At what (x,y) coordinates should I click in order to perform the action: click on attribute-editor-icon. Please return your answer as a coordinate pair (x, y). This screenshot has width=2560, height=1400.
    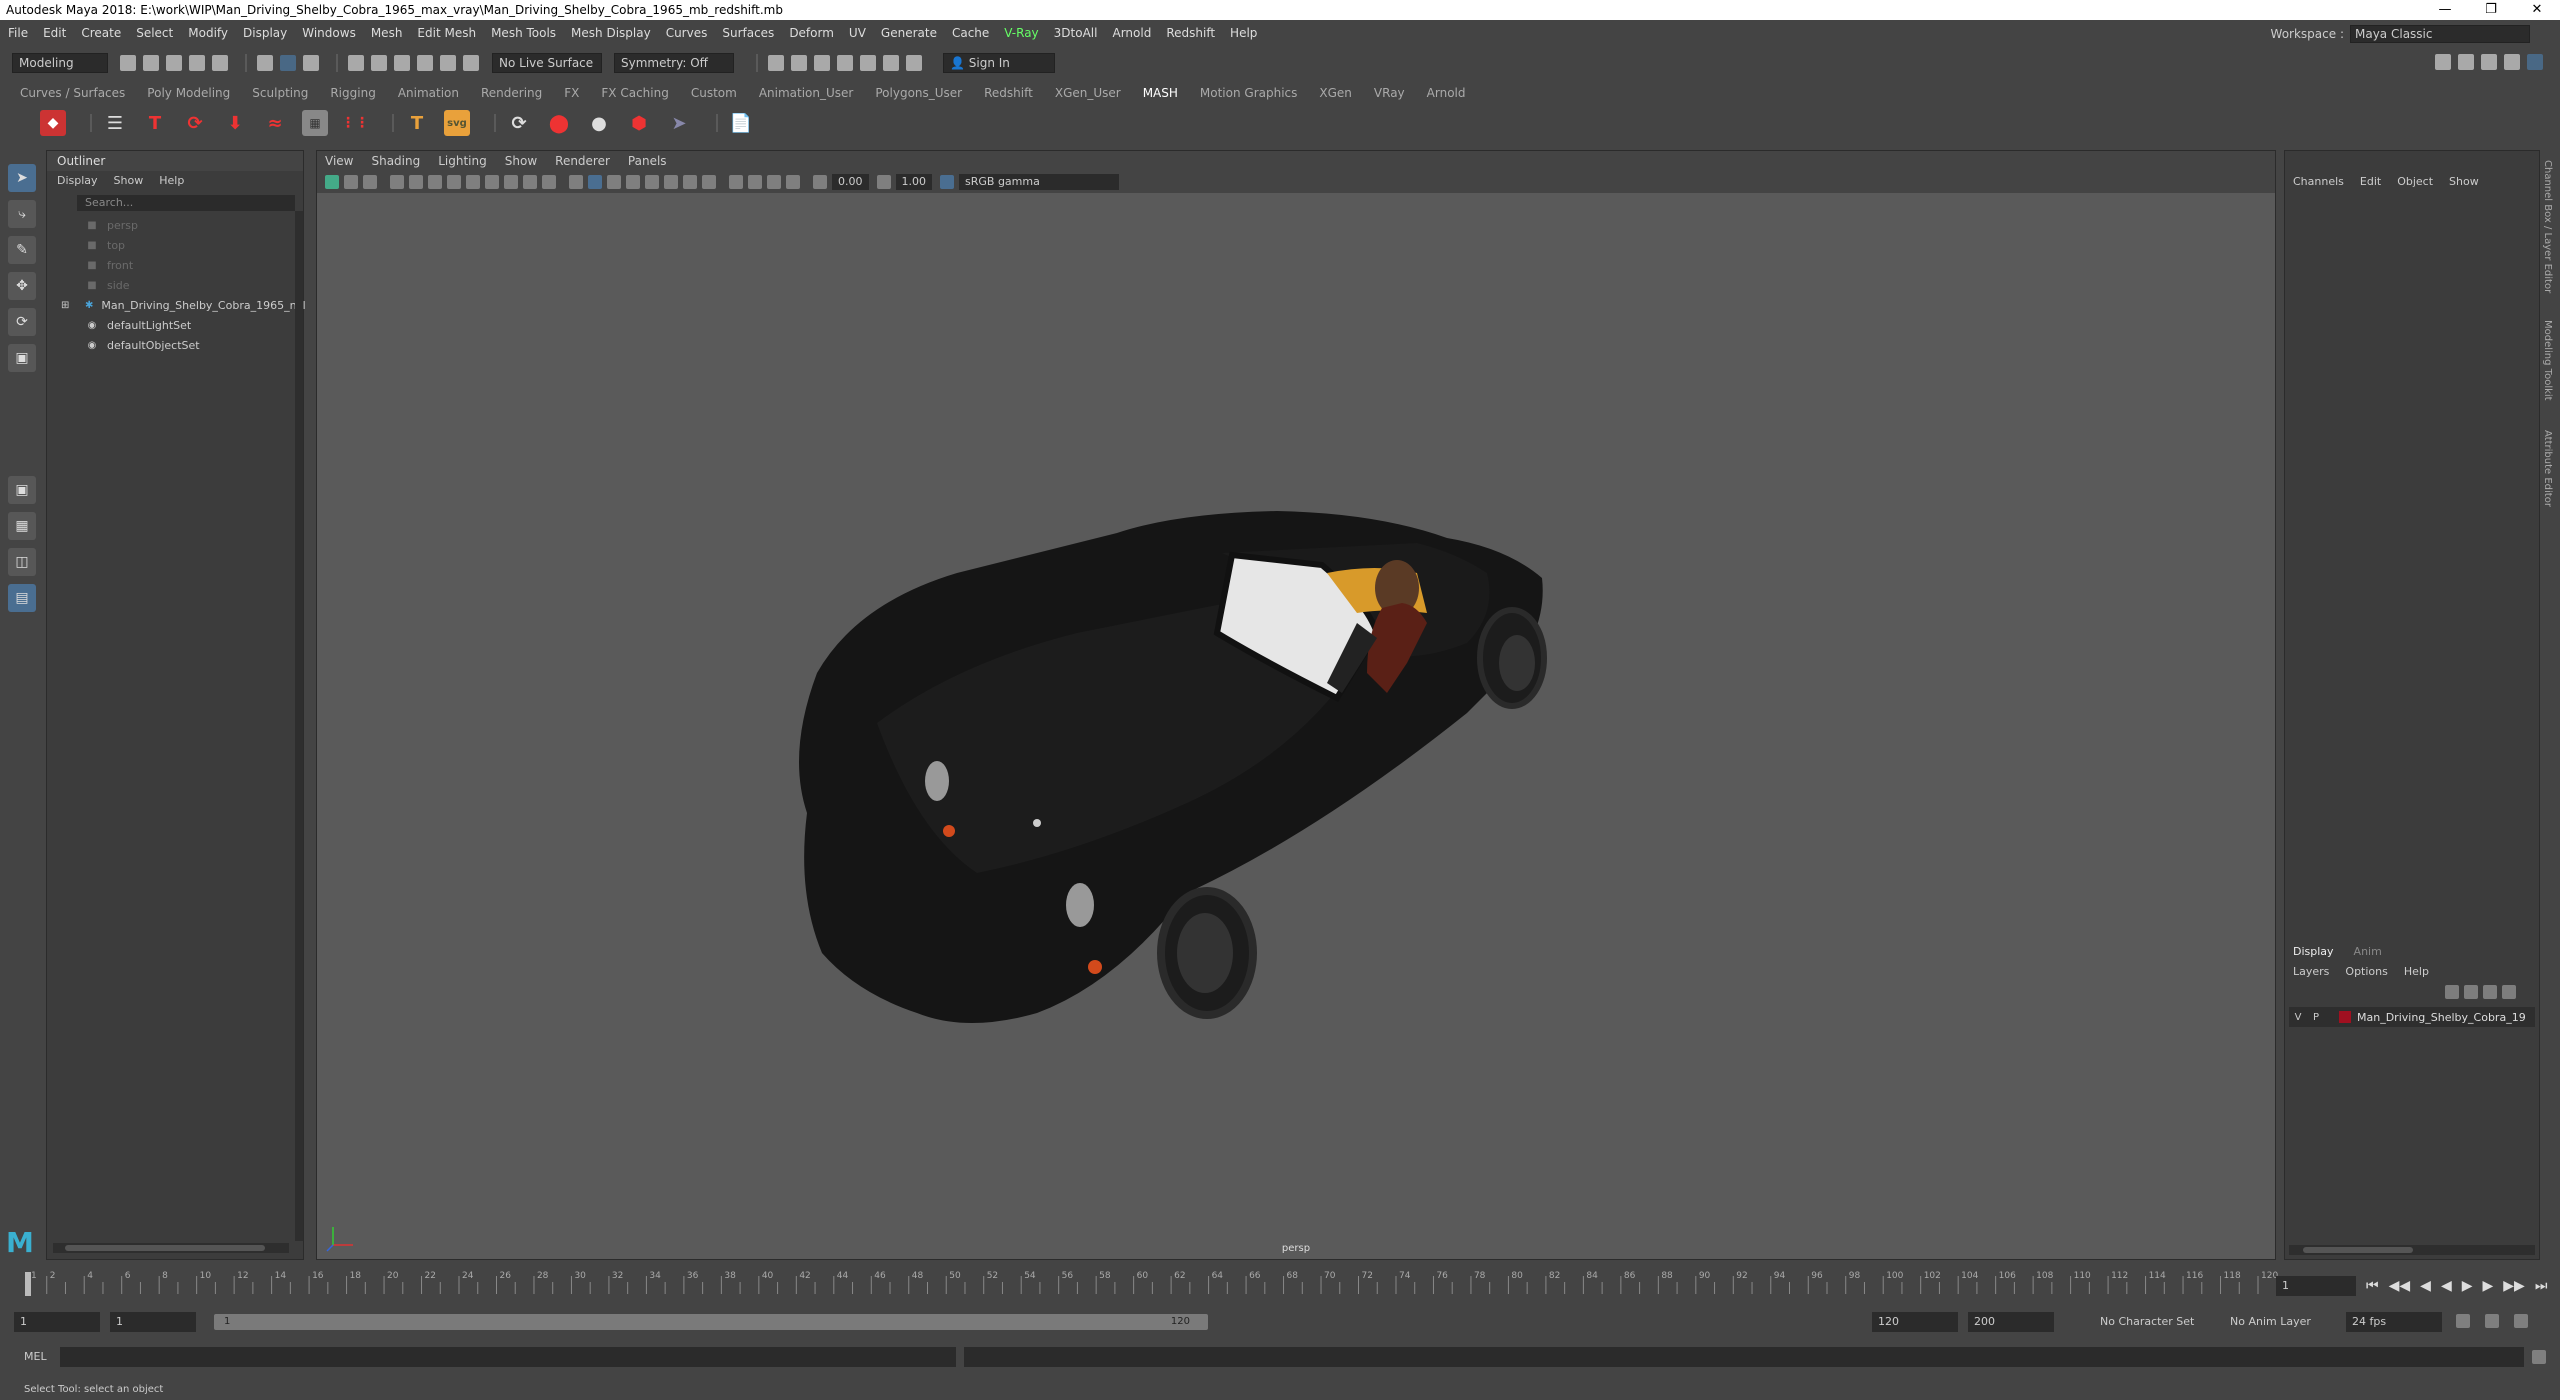
    Looking at the image, I should click on (2466, 62).